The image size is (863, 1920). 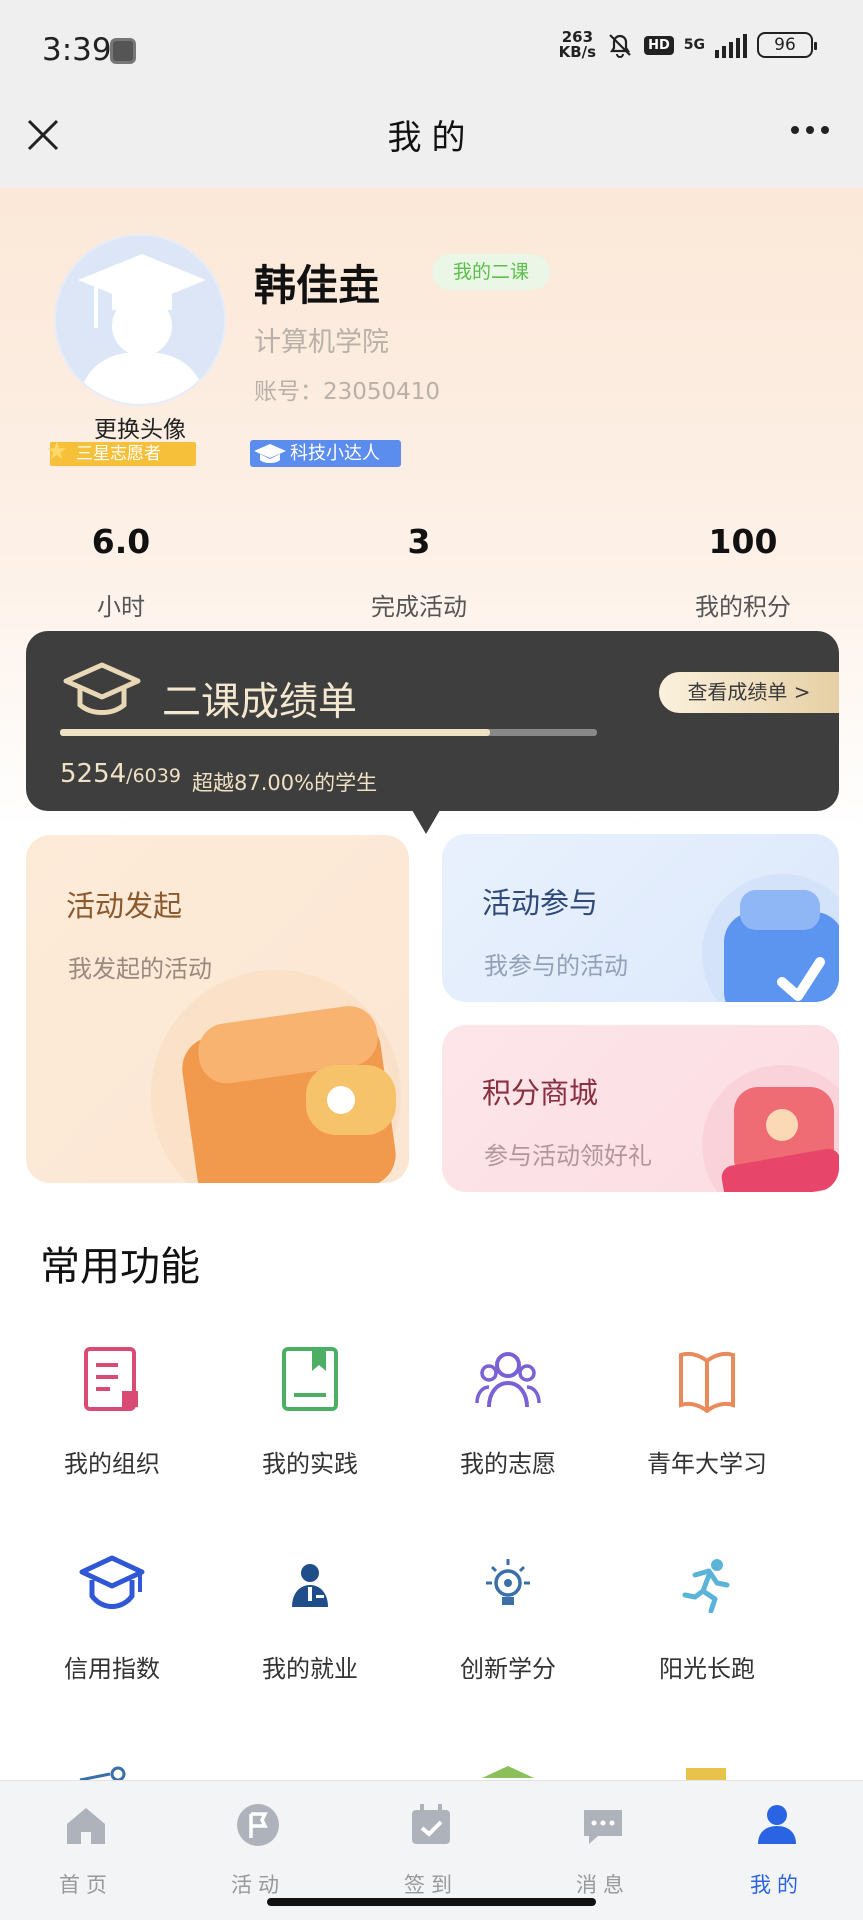 I want to click on transcript-pointer, so click(x=426, y=822).